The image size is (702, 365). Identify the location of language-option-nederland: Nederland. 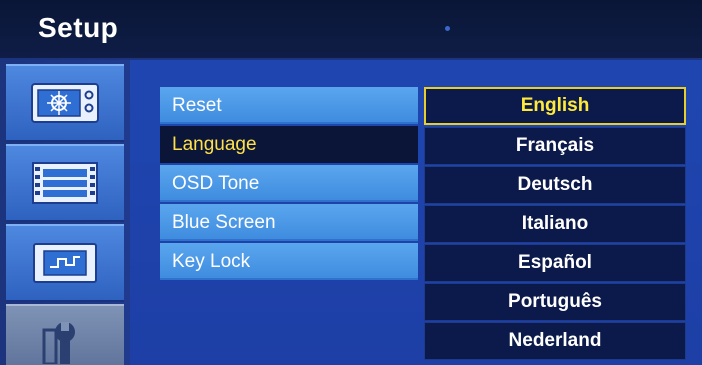
(555, 341).